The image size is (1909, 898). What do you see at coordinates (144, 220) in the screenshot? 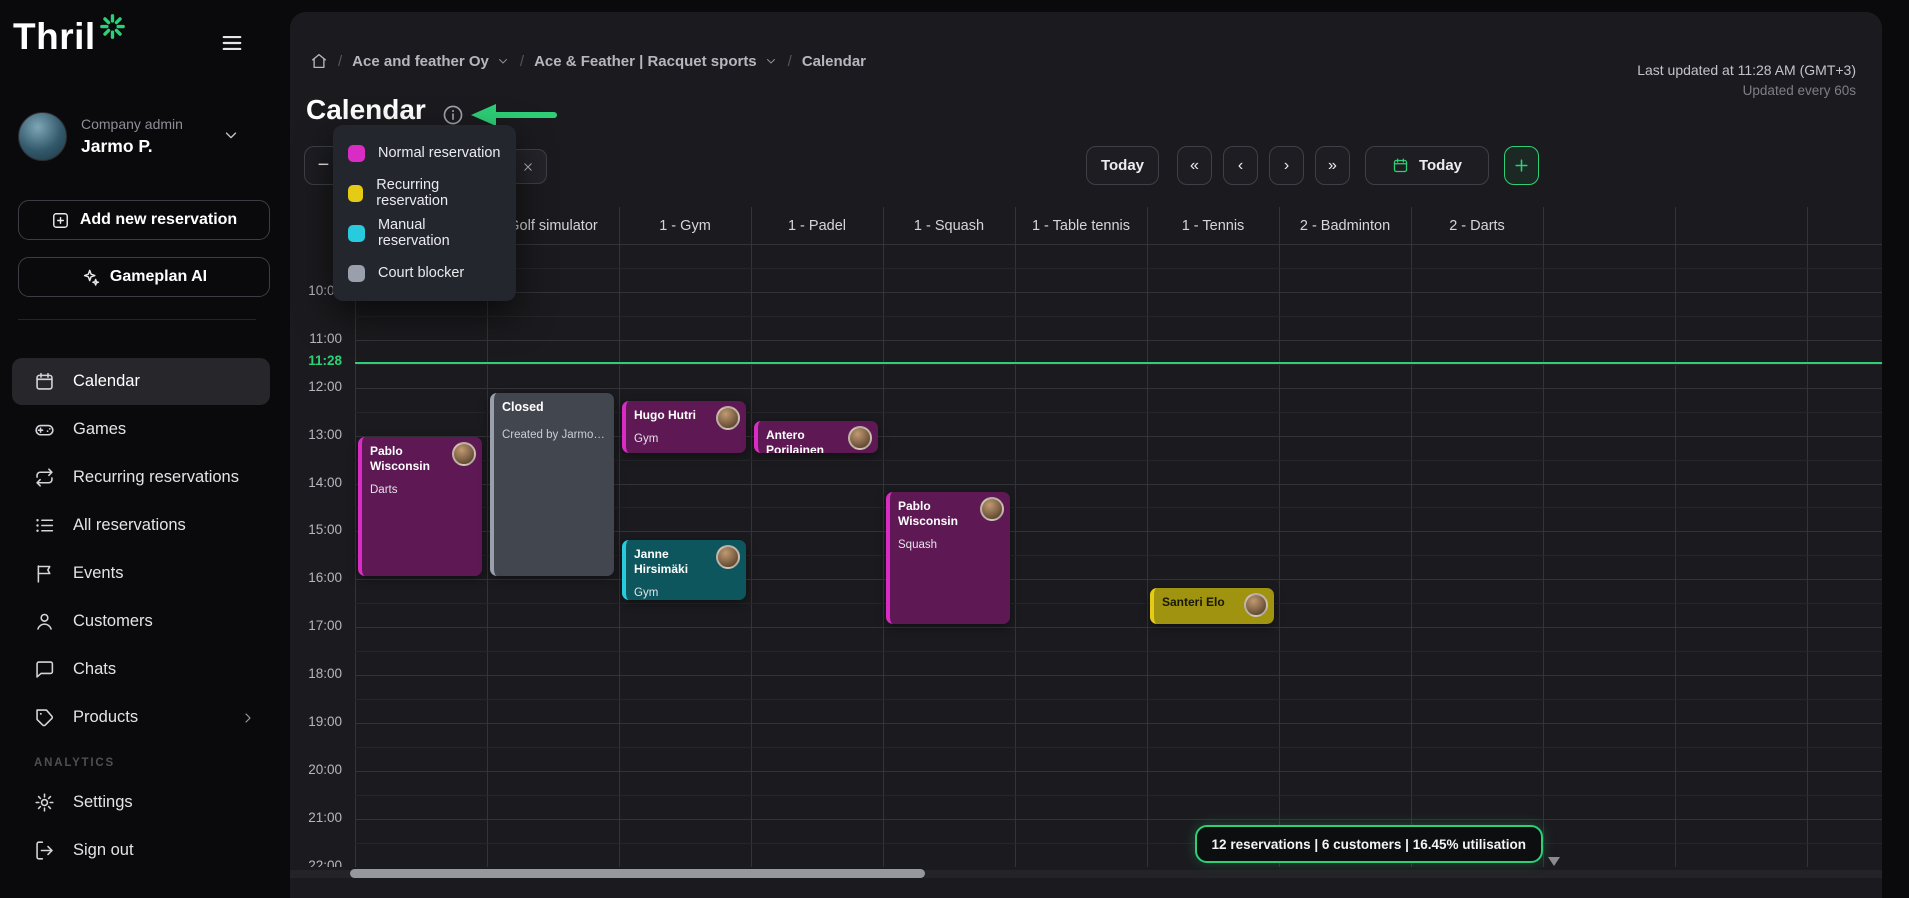
I see `add-new-reservation-button: Add new reservation` at bounding box center [144, 220].